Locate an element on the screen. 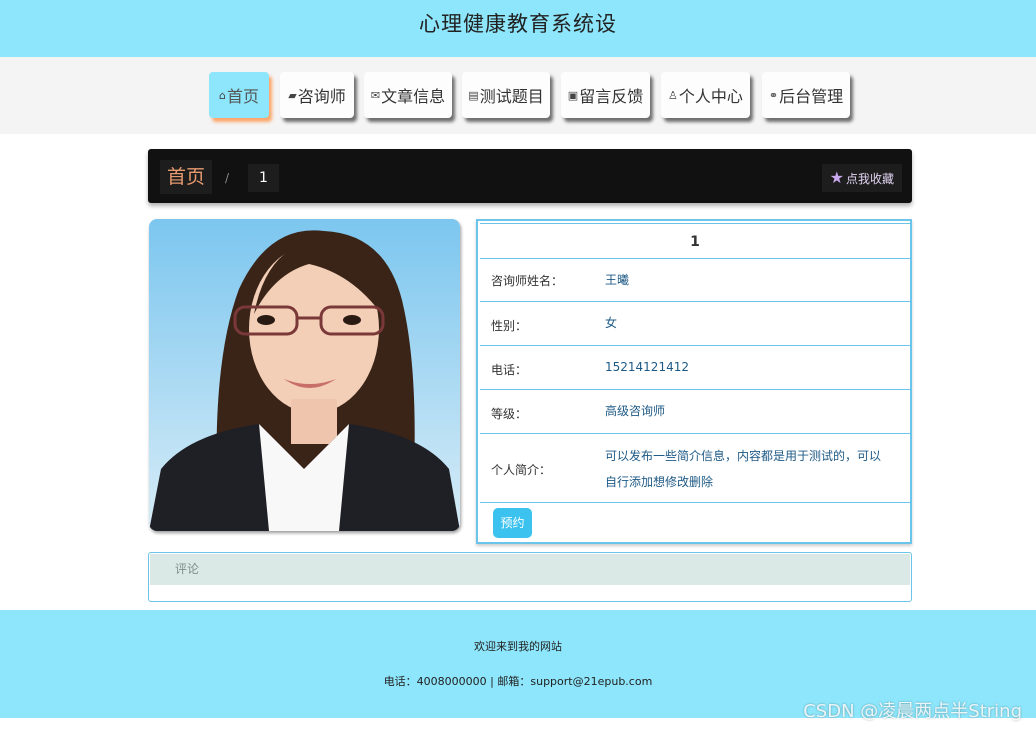 The image size is (1036, 730). detail-heading: 1 is located at coordinates (695, 241).